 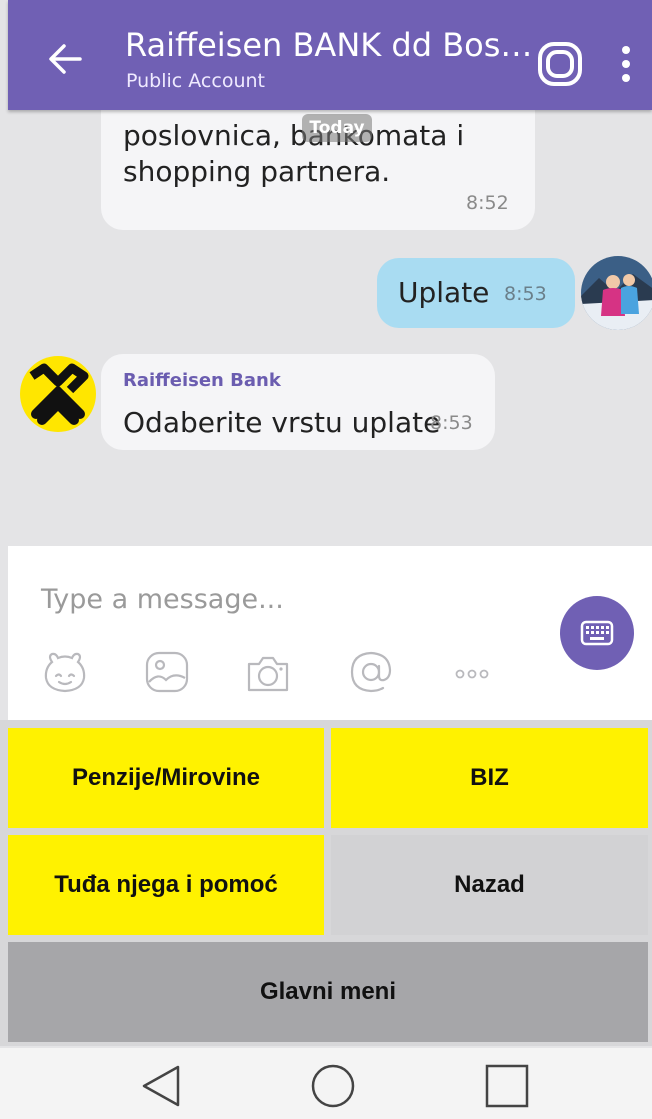 I want to click on nazad-button: Nazad, so click(x=489, y=885).